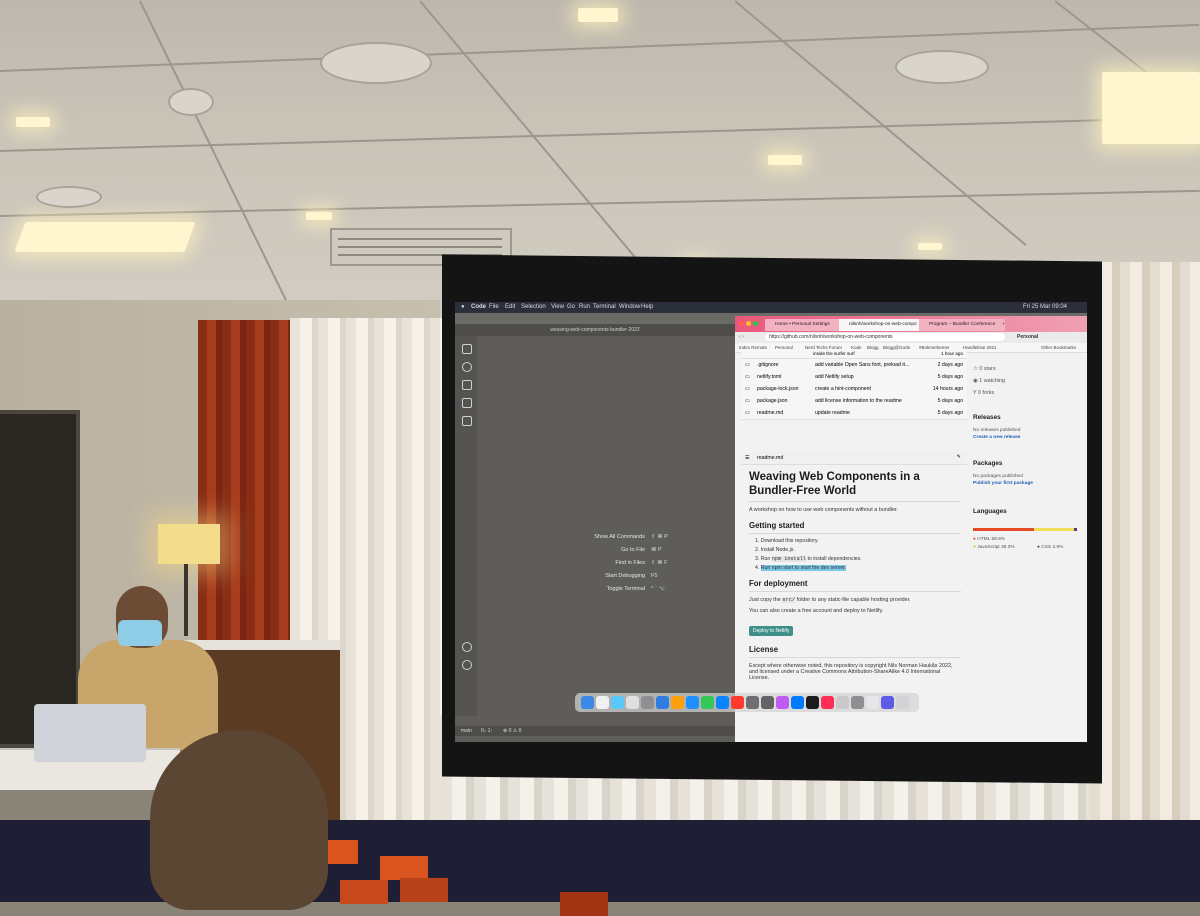 The image size is (1200, 916). Describe the element at coordinates (619, 537) in the screenshot. I see `shortcut-label: Show All Commands` at that location.